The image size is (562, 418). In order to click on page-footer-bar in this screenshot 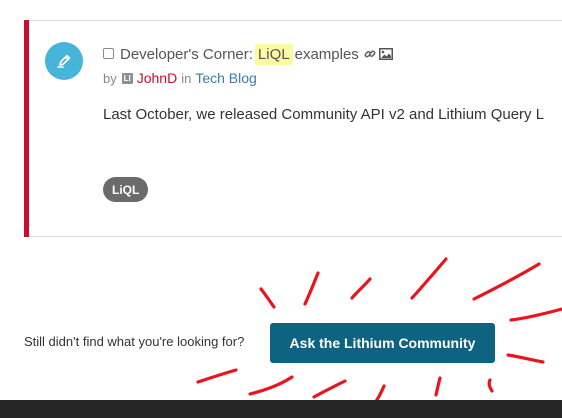, I will do `click(281, 409)`.